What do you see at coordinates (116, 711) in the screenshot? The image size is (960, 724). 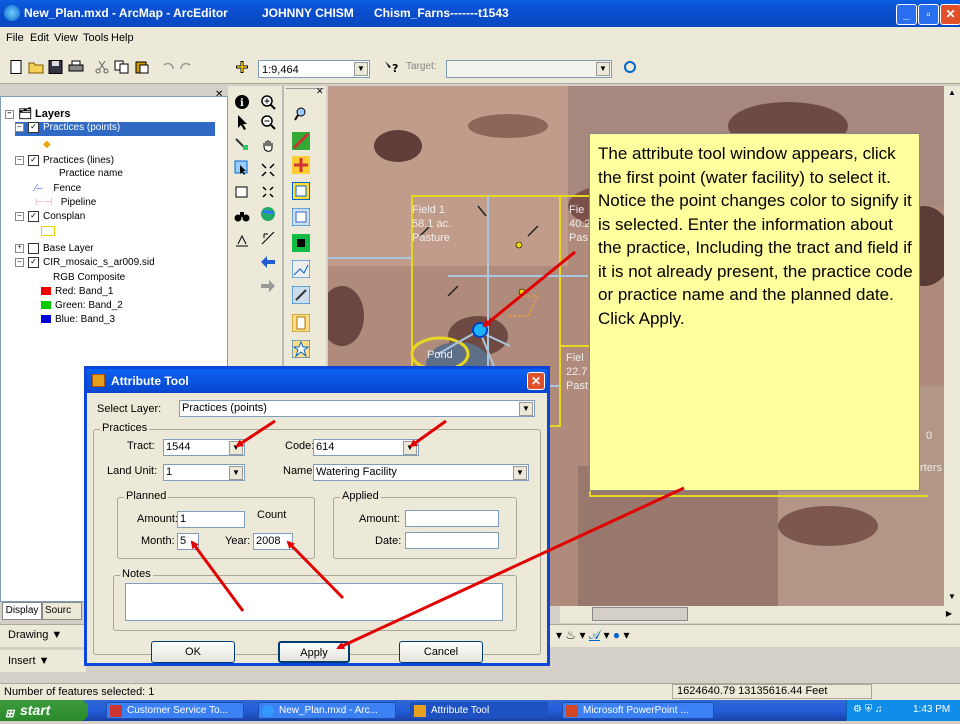 I see `app-icon` at bounding box center [116, 711].